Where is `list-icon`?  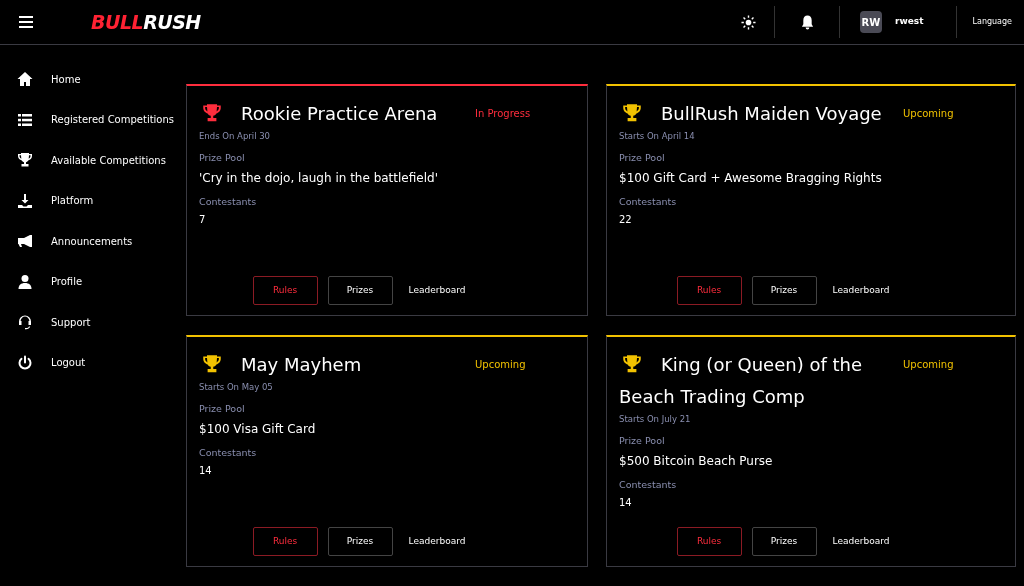 list-icon is located at coordinates (25, 119).